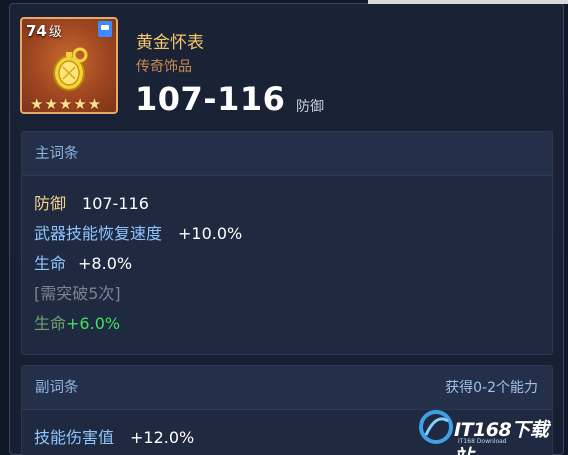  Describe the element at coordinates (98, 233) in the screenshot. I see `affix-label: 武器技能恢复速度` at that location.